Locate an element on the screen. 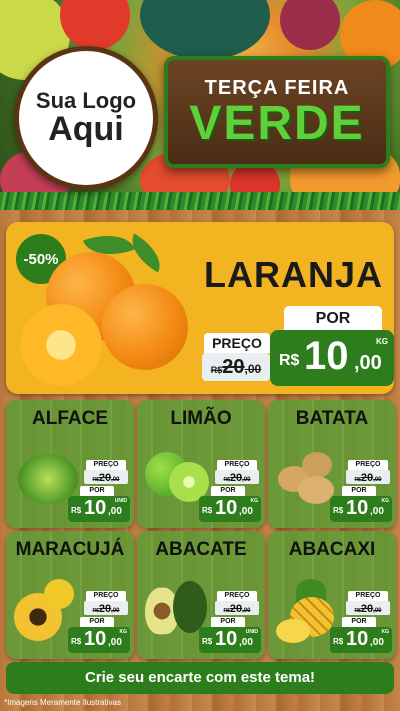 The width and height of the screenshot is (400, 711). product-name: ALFACE is located at coordinates (70, 418).